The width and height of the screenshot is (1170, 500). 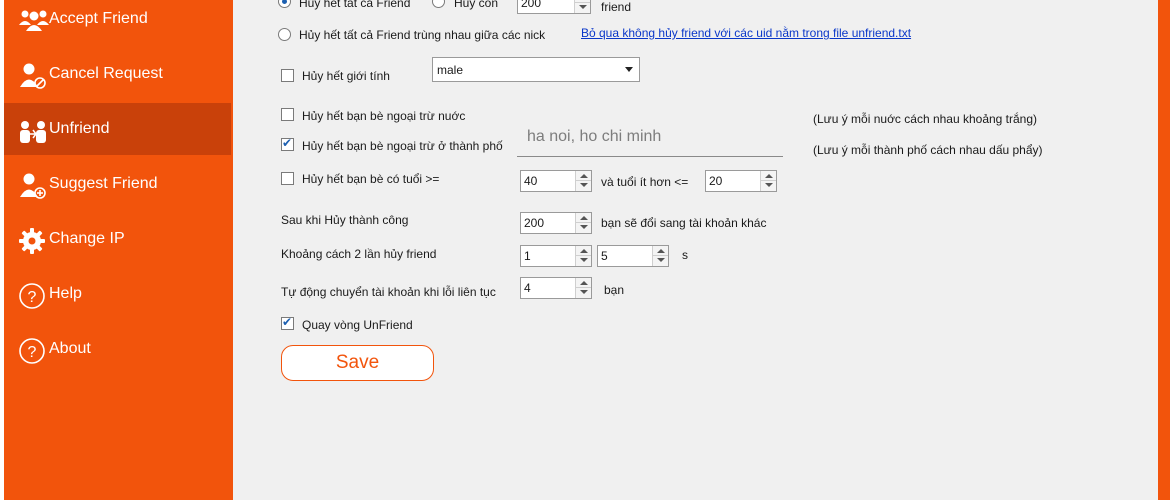 What do you see at coordinates (527, 256) in the screenshot?
I see `interval-min-value: 1` at bounding box center [527, 256].